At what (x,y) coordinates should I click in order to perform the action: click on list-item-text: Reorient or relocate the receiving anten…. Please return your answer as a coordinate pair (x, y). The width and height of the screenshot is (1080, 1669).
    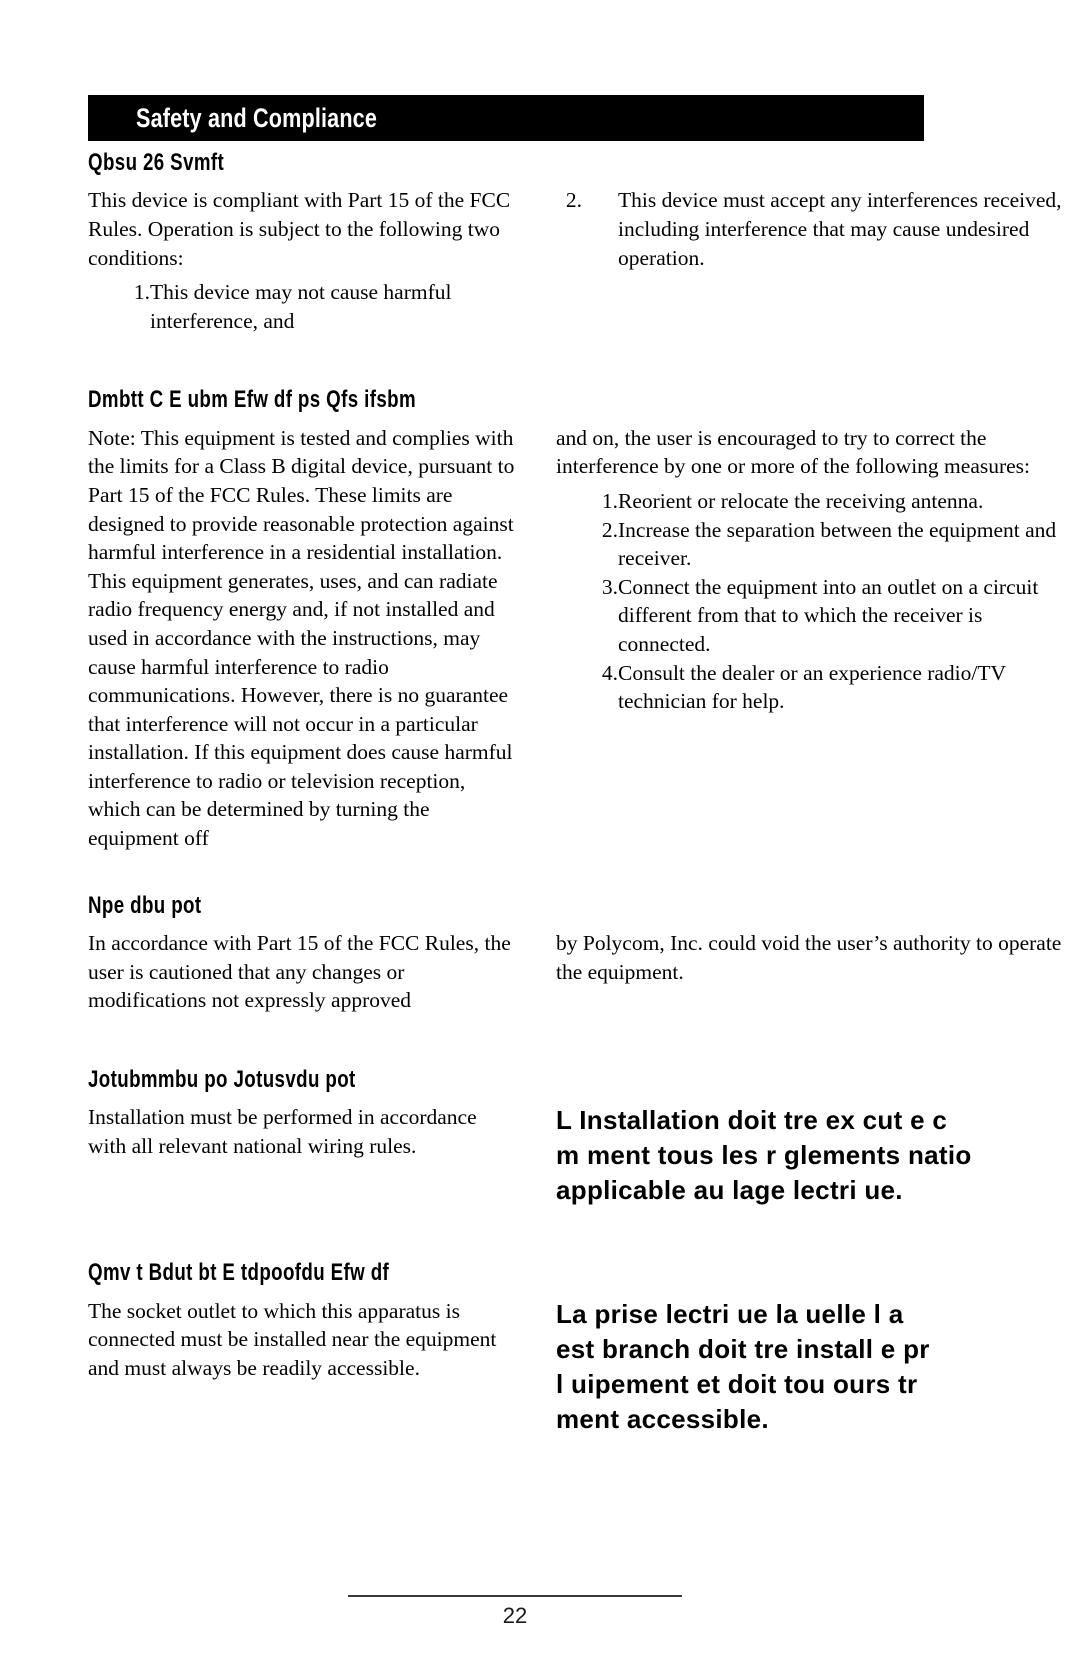
    Looking at the image, I should click on (801, 500).